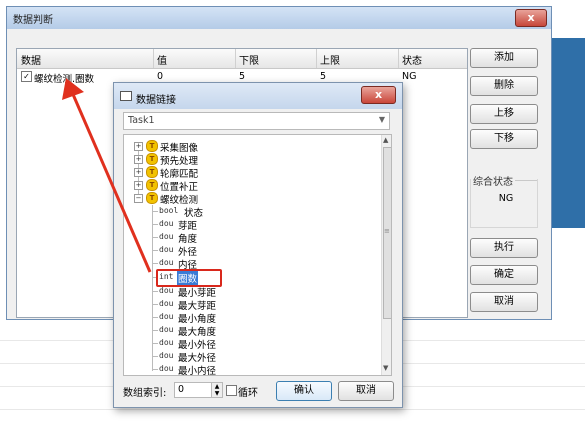  I want to click on tree-leaf: dou 角度, so click(212, 238).